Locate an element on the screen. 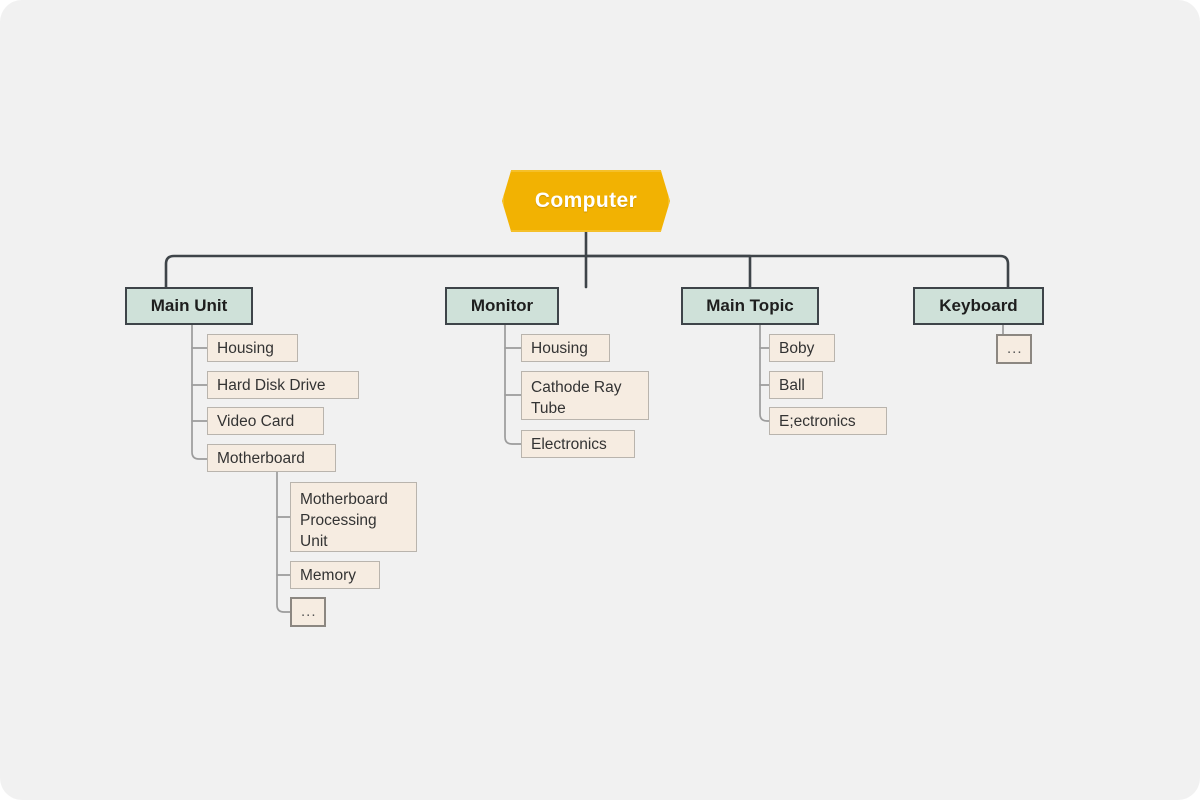 The image size is (1200, 800). branch-node-keyboard: Keyboard is located at coordinates (978, 306).